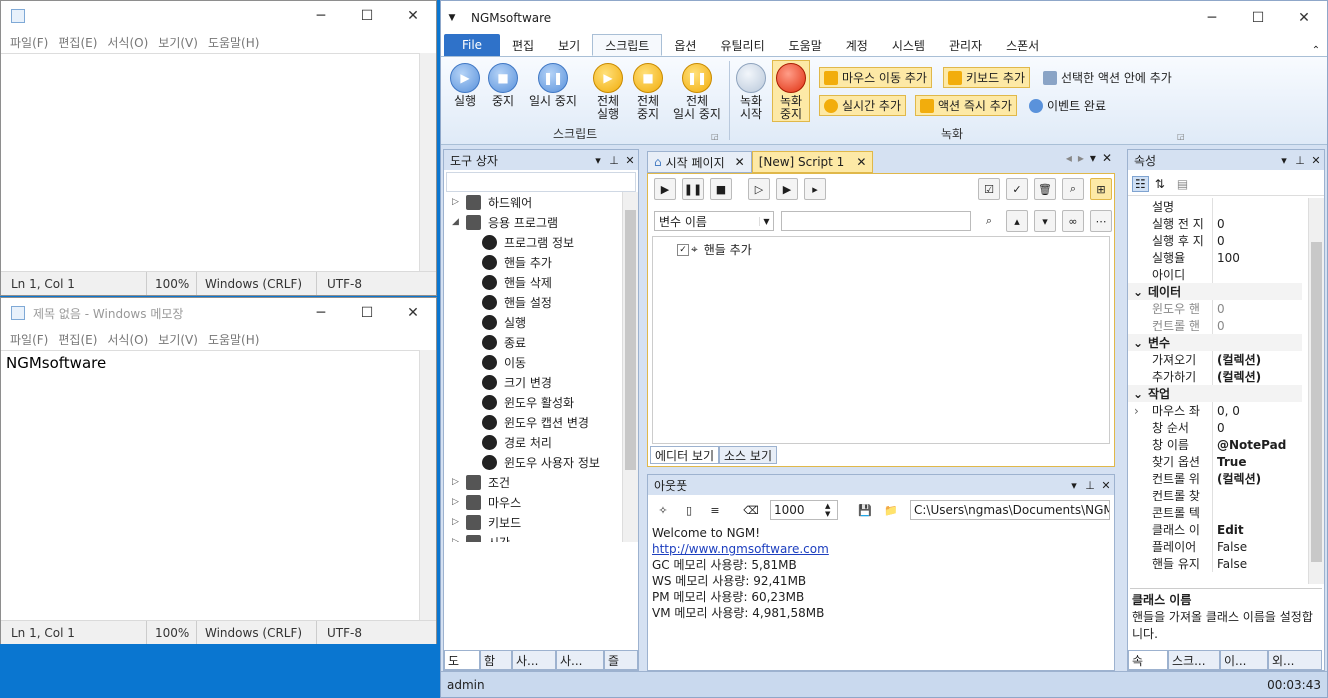  I want to click on script-item: ✓ ⌖ 핸들 추가, so click(714, 249).